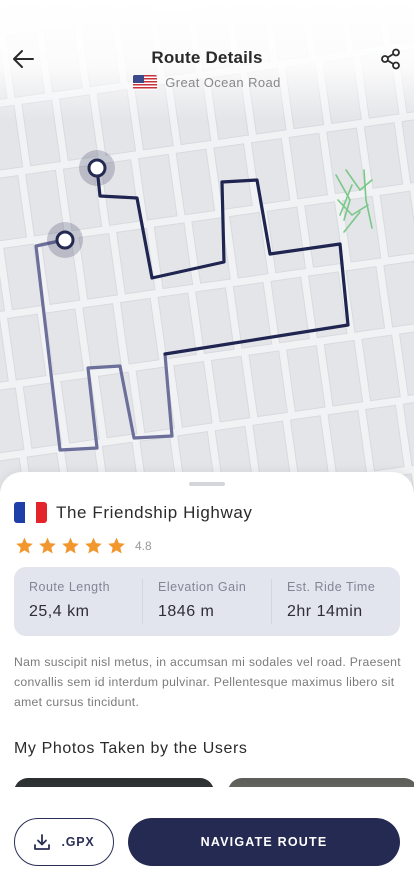 This screenshot has width=414, height=896. What do you see at coordinates (65, 240) in the screenshot?
I see `end-marker` at bounding box center [65, 240].